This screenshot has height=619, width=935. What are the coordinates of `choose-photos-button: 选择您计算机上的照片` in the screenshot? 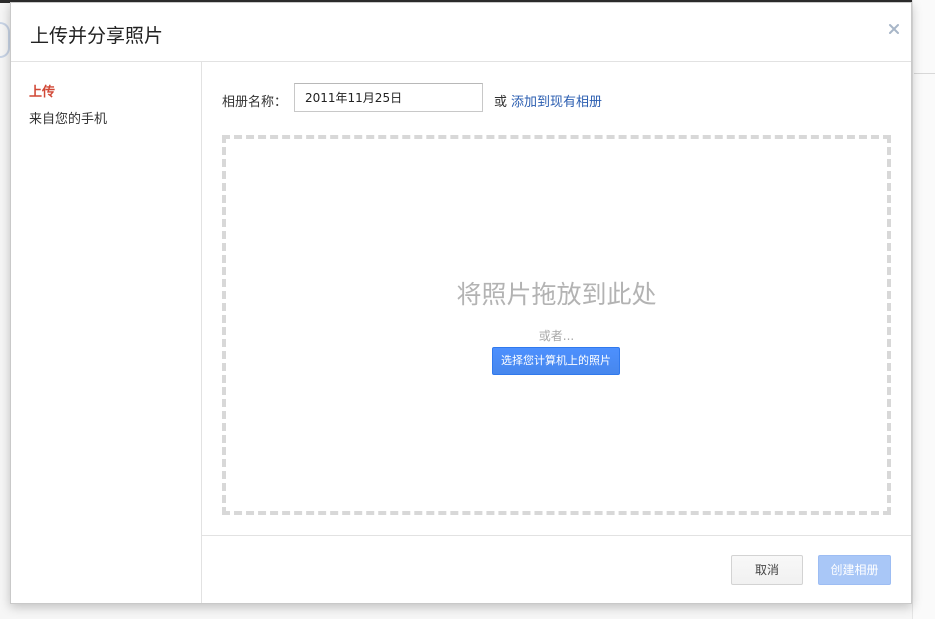 It's located at (556, 361).